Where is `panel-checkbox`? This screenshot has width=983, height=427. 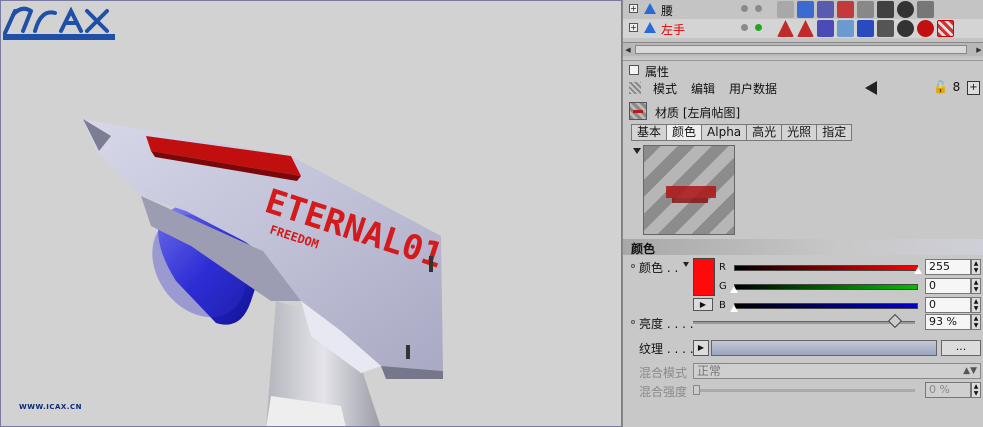 panel-checkbox is located at coordinates (634, 70).